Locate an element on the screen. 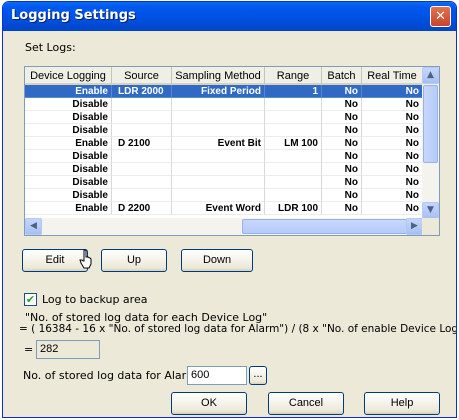 This screenshot has height=420, width=459. vertical-scrollbar: ▲ ▼ is located at coordinates (430, 143).